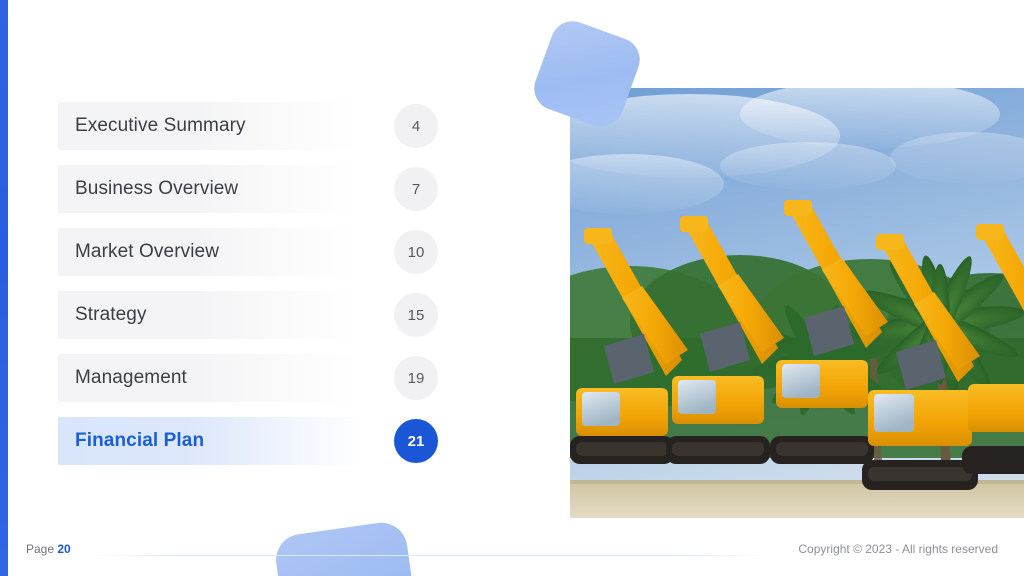  I want to click on page-number: 20, so click(64, 549).